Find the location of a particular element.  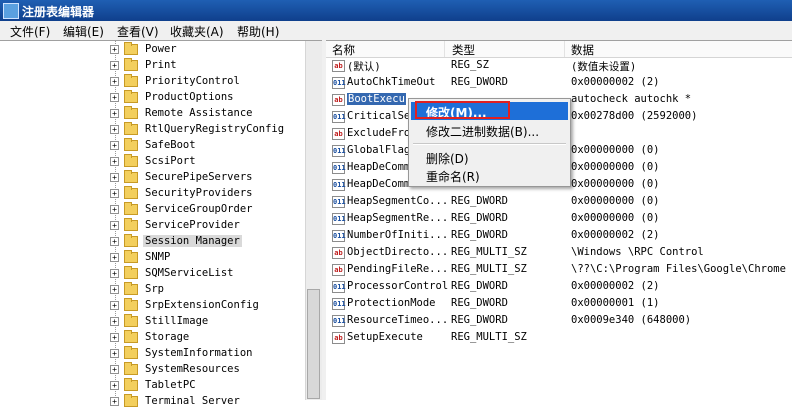

menu-item-label: 重命名(R) is located at coordinates (453, 177).